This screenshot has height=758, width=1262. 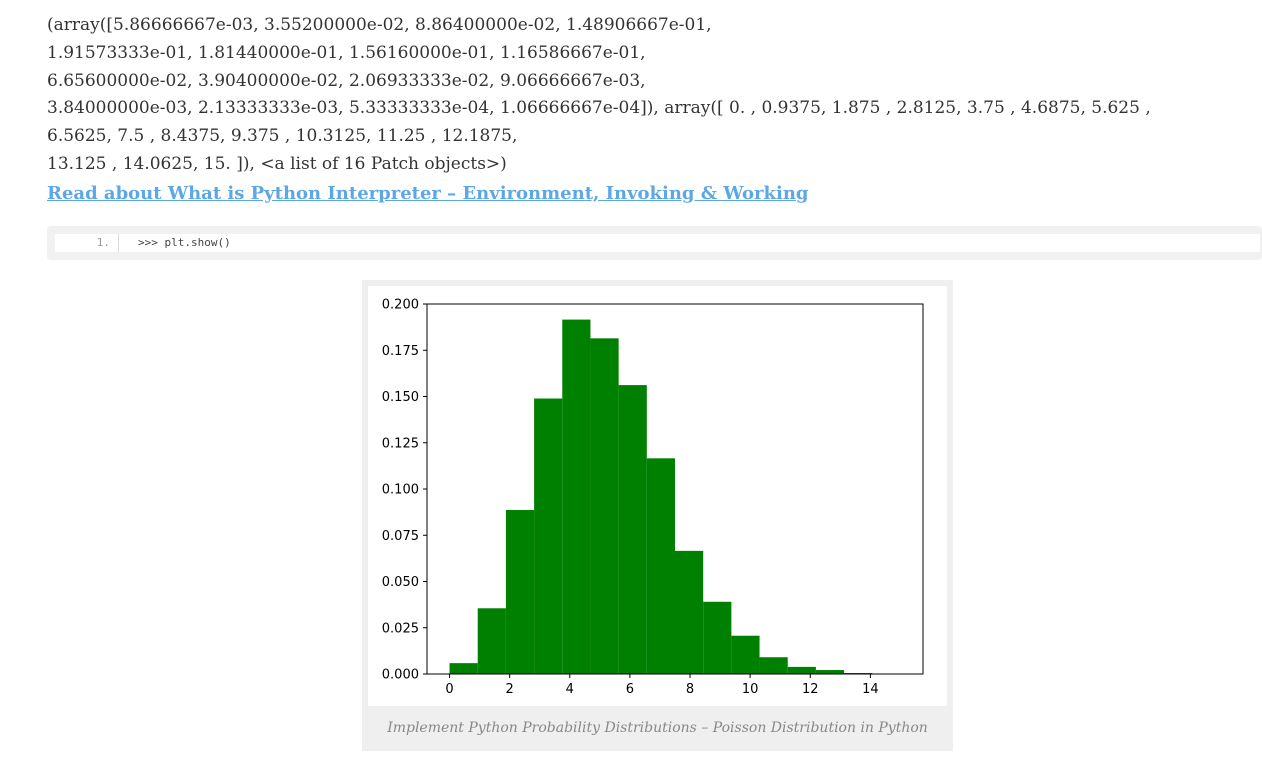 I want to click on x-tick-label: 2, so click(x=510, y=689).